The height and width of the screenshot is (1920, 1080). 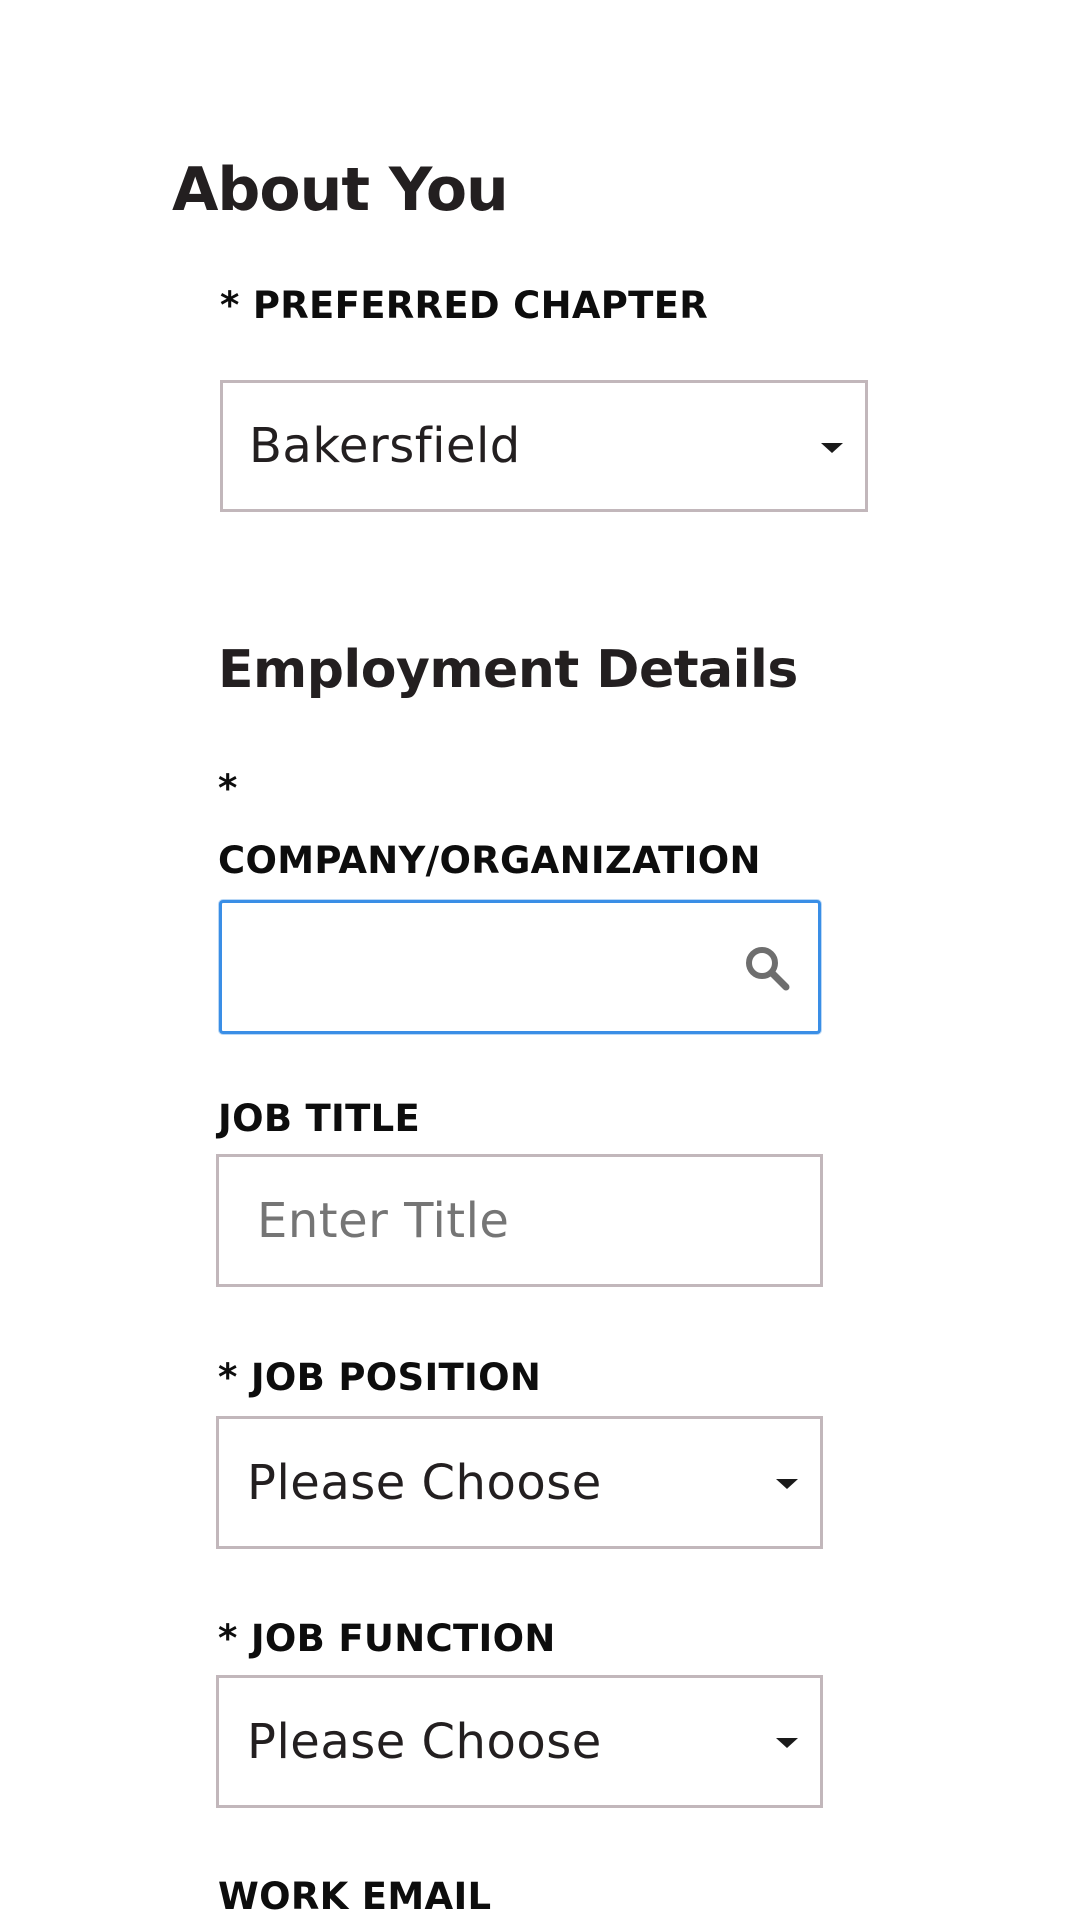 What do you see at coordinates (493, 967) in the screenshot?
I see `company-organization-input` at bounding box center [493, 967].